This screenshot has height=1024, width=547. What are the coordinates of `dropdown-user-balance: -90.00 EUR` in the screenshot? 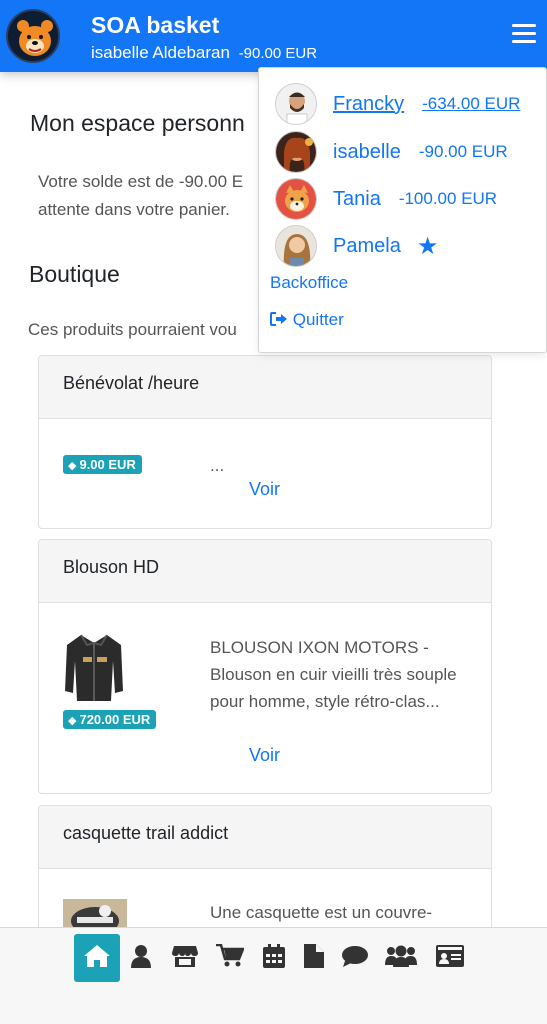 It's located at (463, 151).